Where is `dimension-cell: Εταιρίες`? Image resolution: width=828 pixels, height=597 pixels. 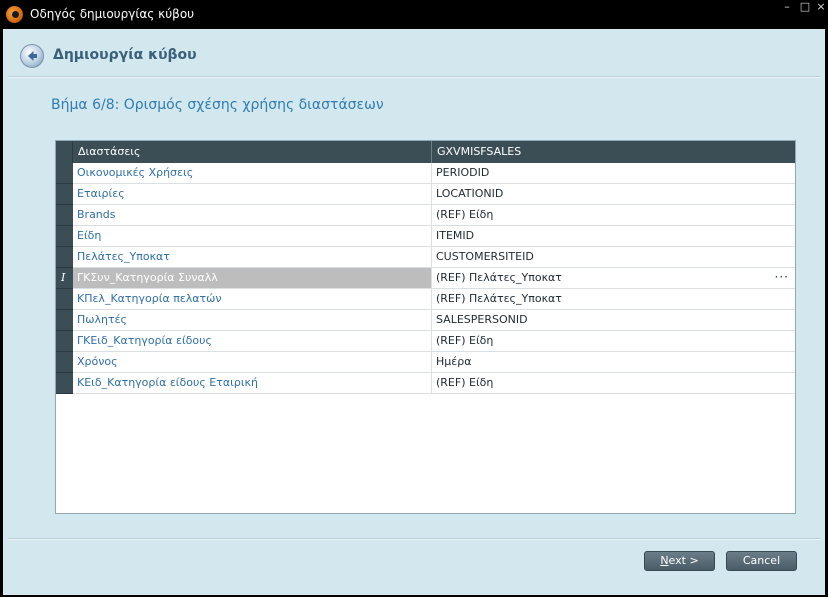
dimension-cell: Εταιρίες is located at coordinates (252, 194).